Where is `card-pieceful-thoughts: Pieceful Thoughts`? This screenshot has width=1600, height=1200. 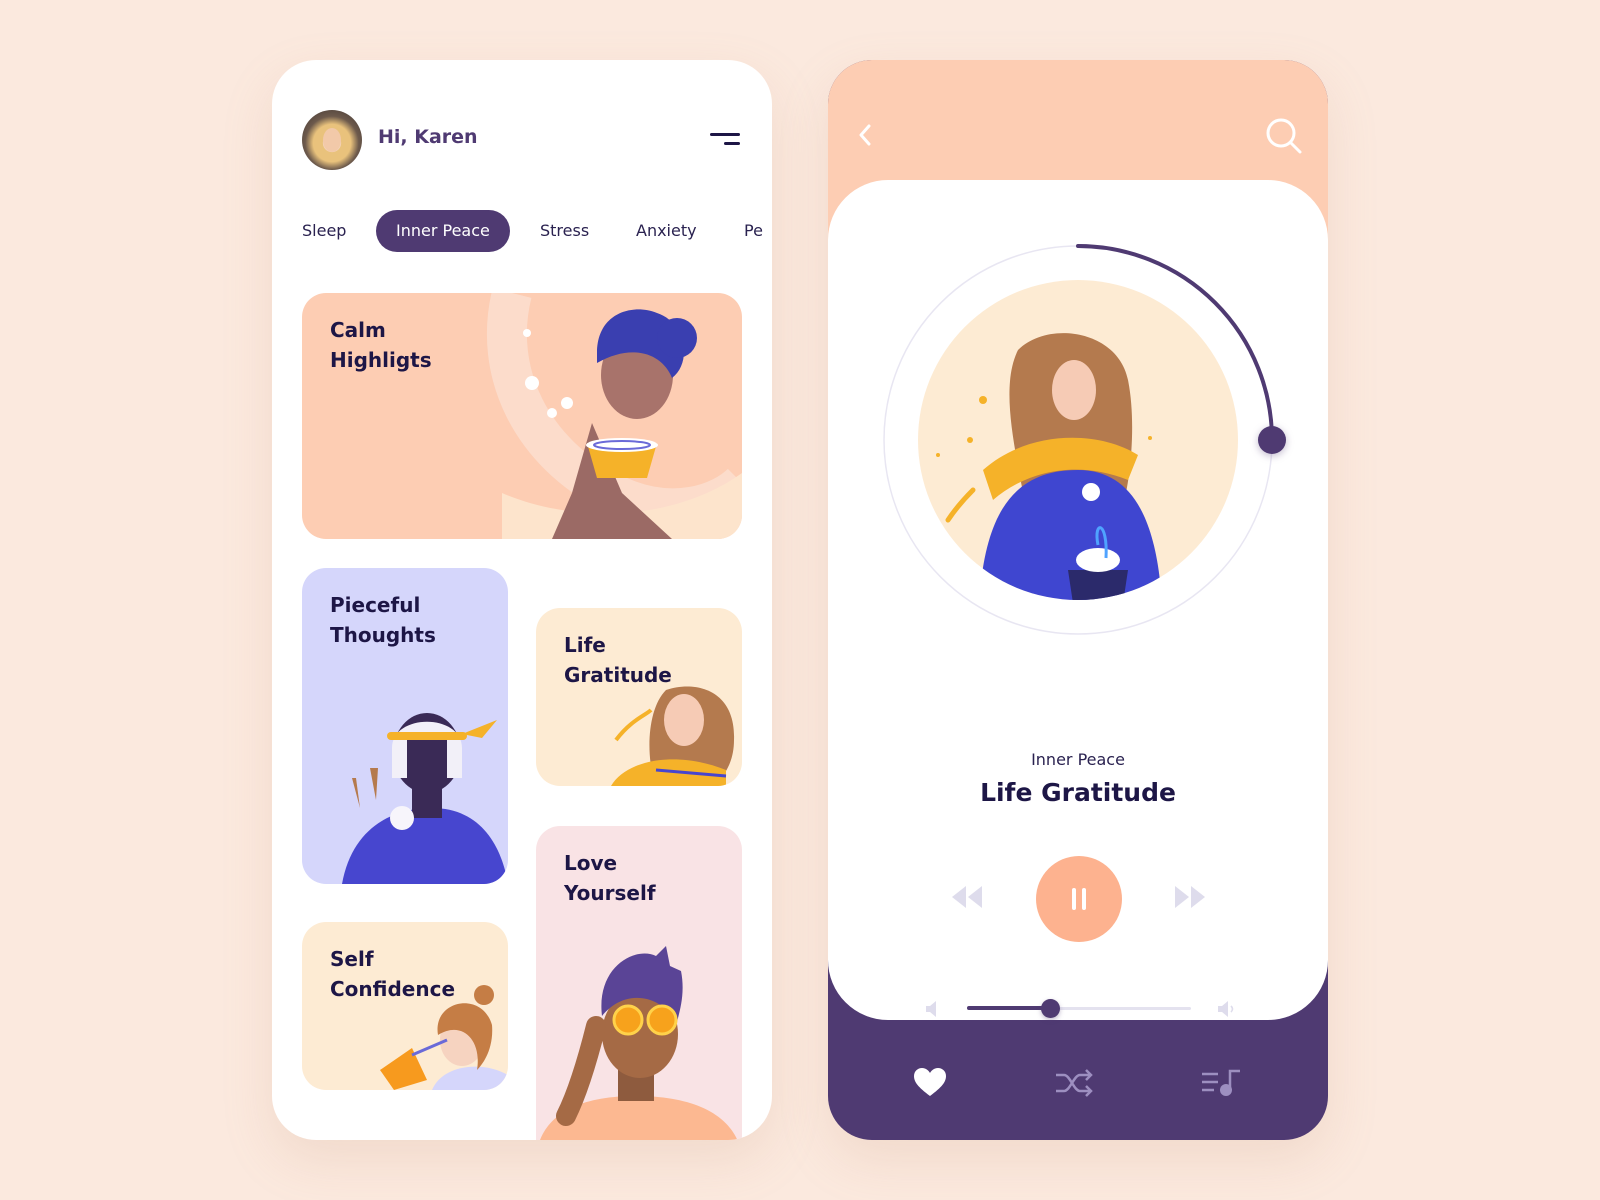
card-pieceful-thoughts: Pieceful Thoughts is located at coordinates (405, 726).